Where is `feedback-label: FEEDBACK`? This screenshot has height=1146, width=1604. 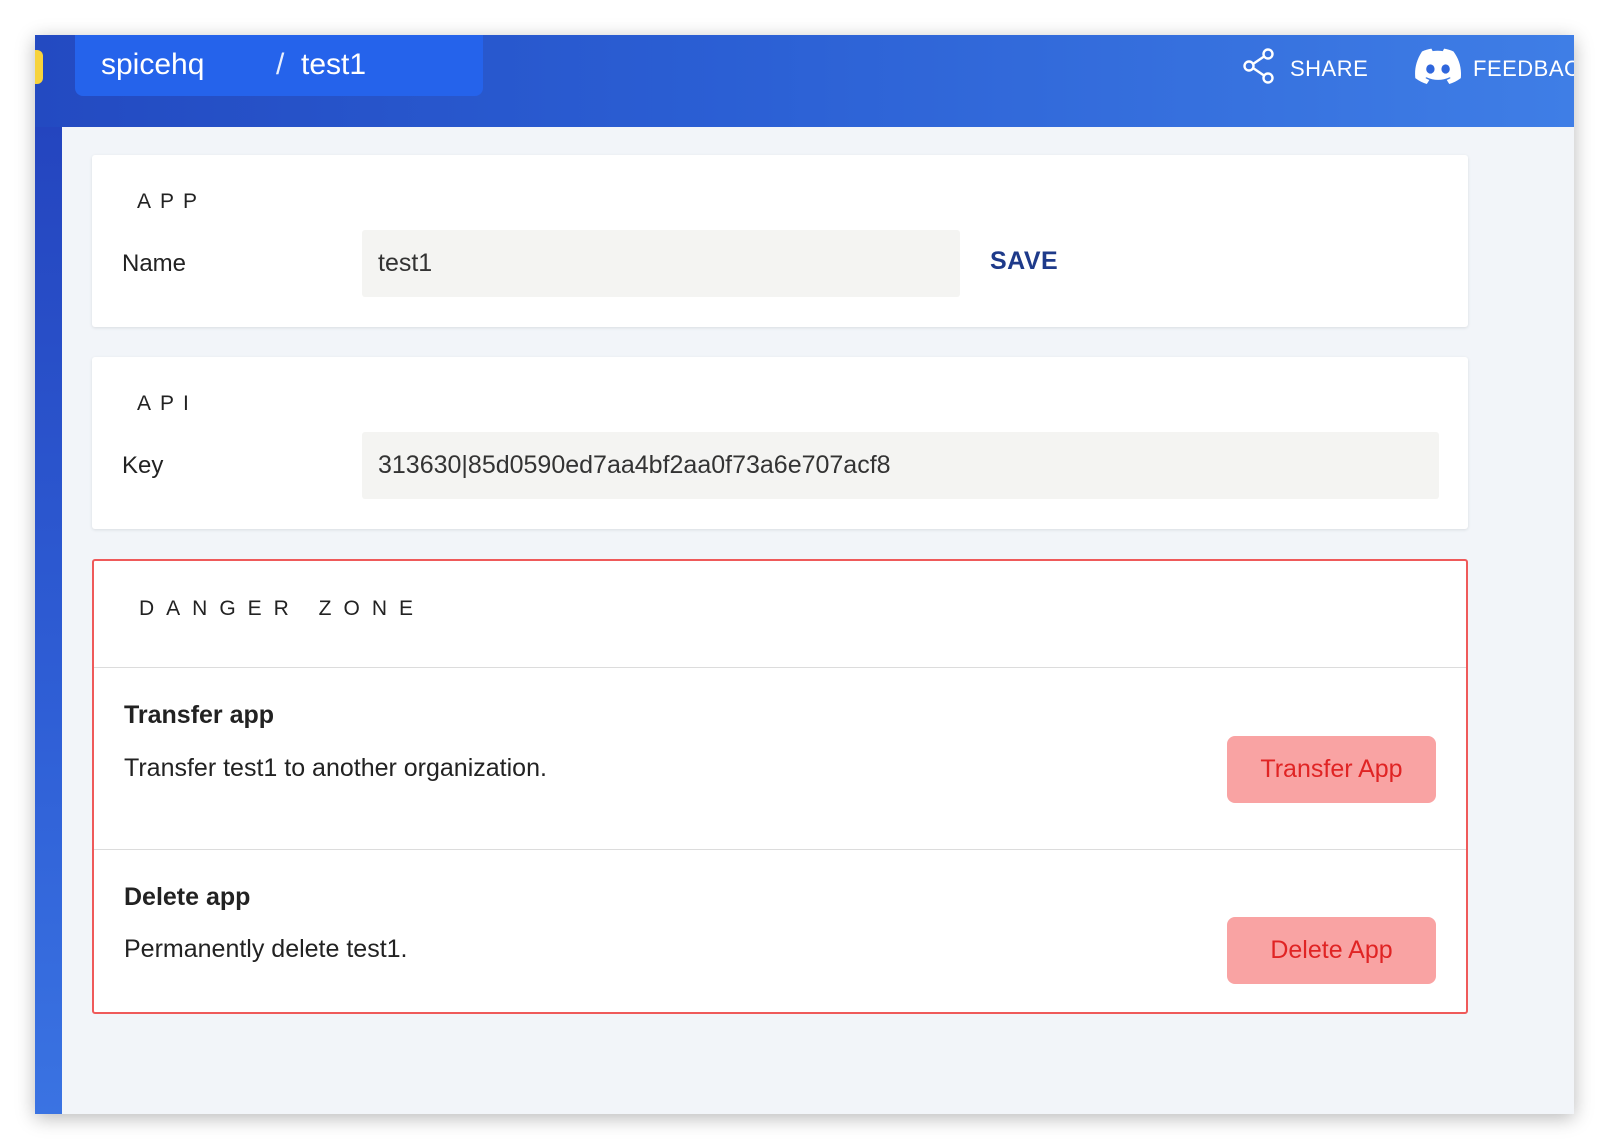
feedback-label: FEEDBACK is located at coordinates (1523, 68).